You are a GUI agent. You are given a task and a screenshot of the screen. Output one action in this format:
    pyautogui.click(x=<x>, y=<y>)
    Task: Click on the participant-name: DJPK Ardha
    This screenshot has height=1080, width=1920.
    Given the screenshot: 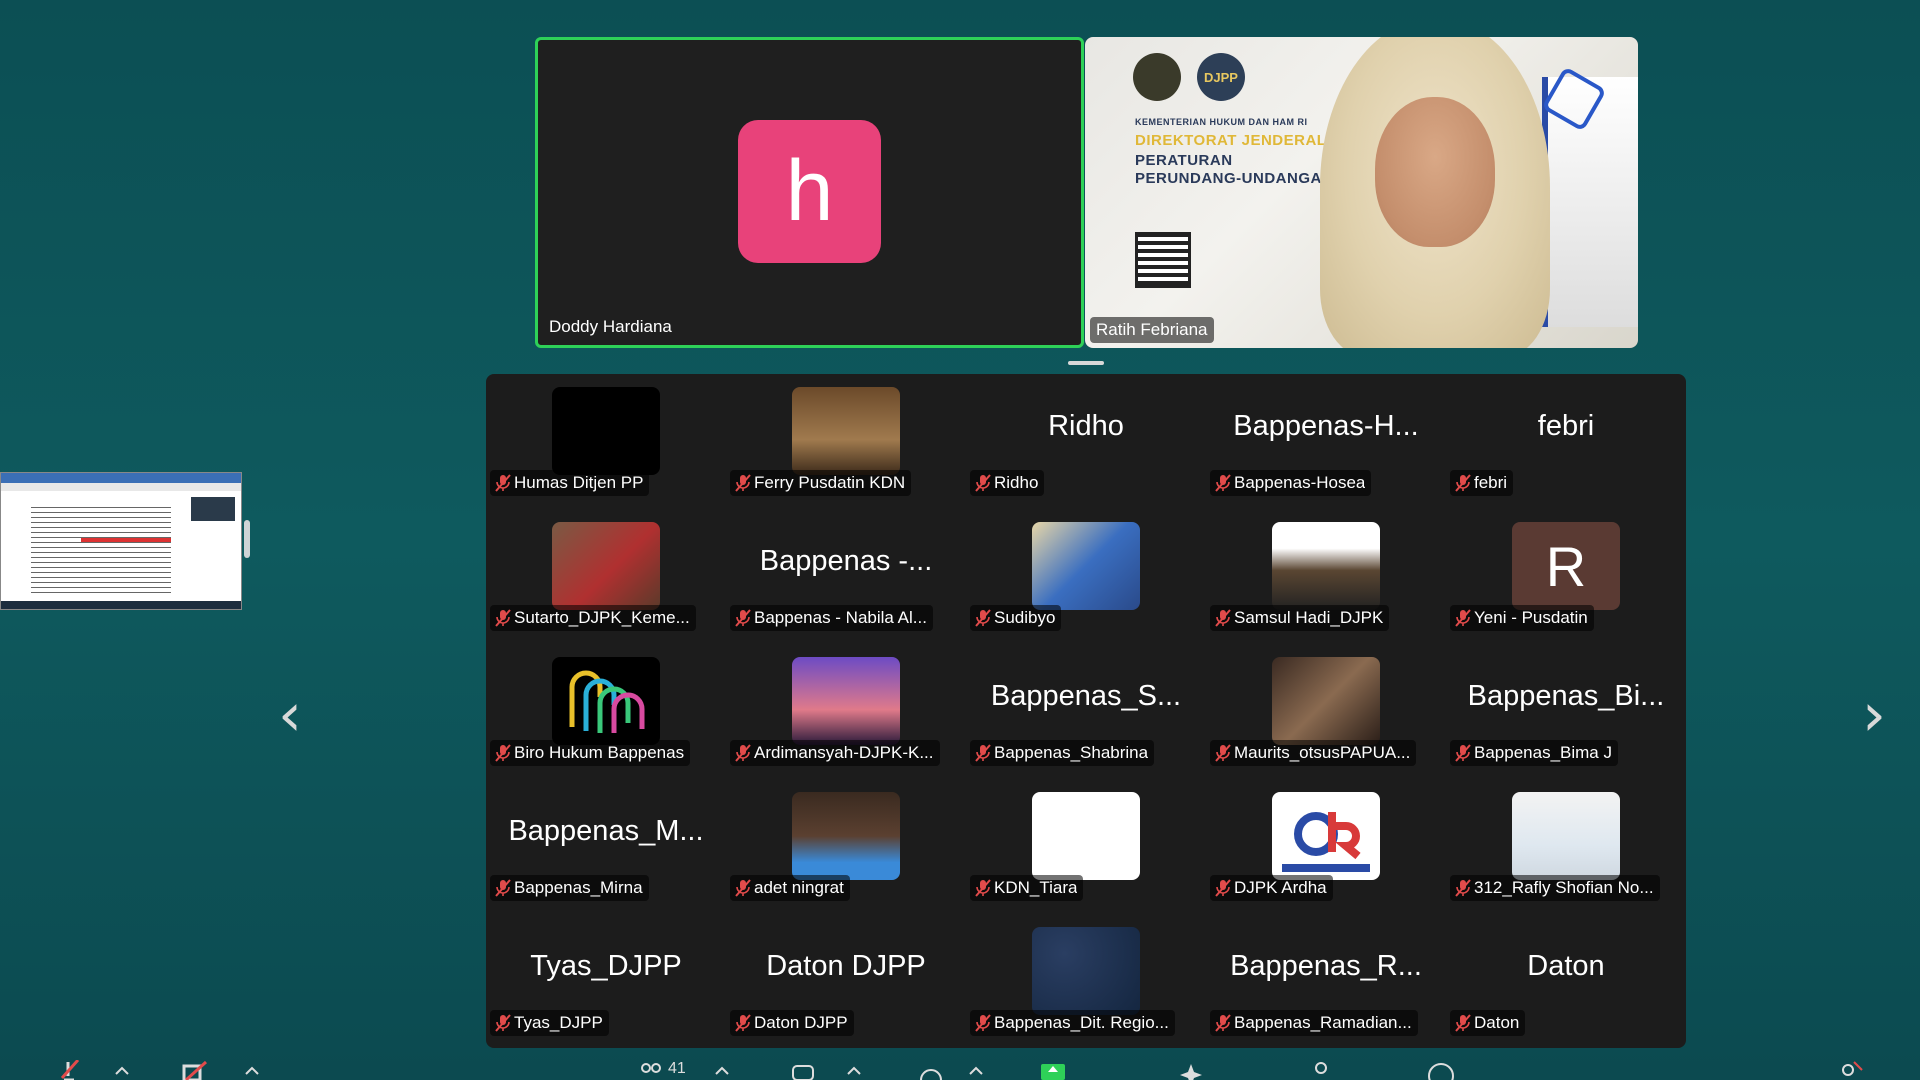 What is the action you would take?
    pyautogui.click(x=1280, y=887)
    